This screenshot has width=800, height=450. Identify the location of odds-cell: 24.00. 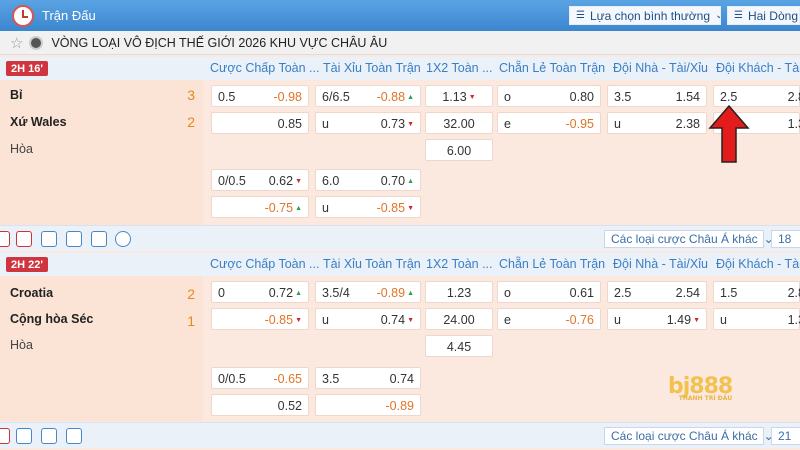
(459, 319).